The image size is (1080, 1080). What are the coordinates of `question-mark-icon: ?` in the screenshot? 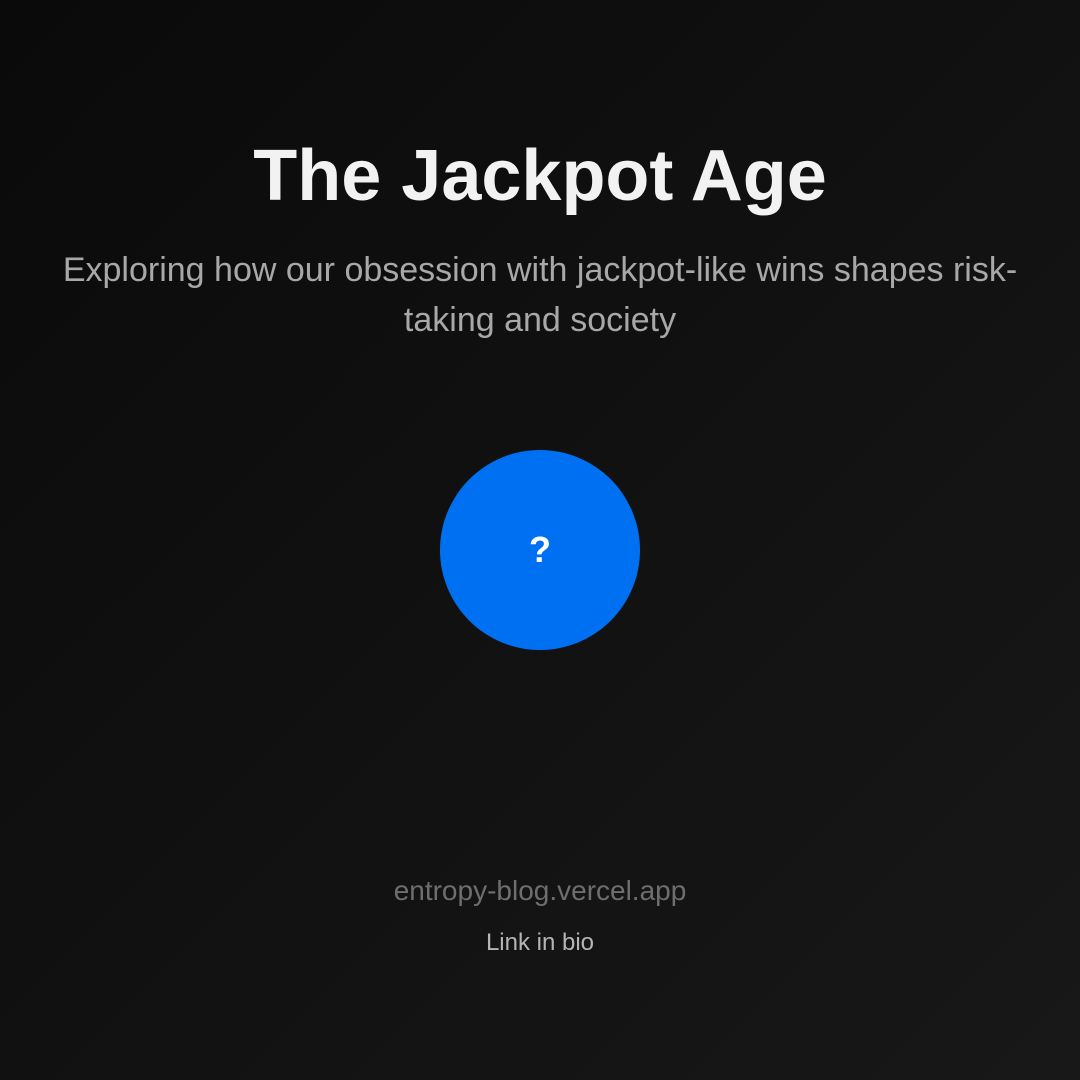 It's located at (540, 550).